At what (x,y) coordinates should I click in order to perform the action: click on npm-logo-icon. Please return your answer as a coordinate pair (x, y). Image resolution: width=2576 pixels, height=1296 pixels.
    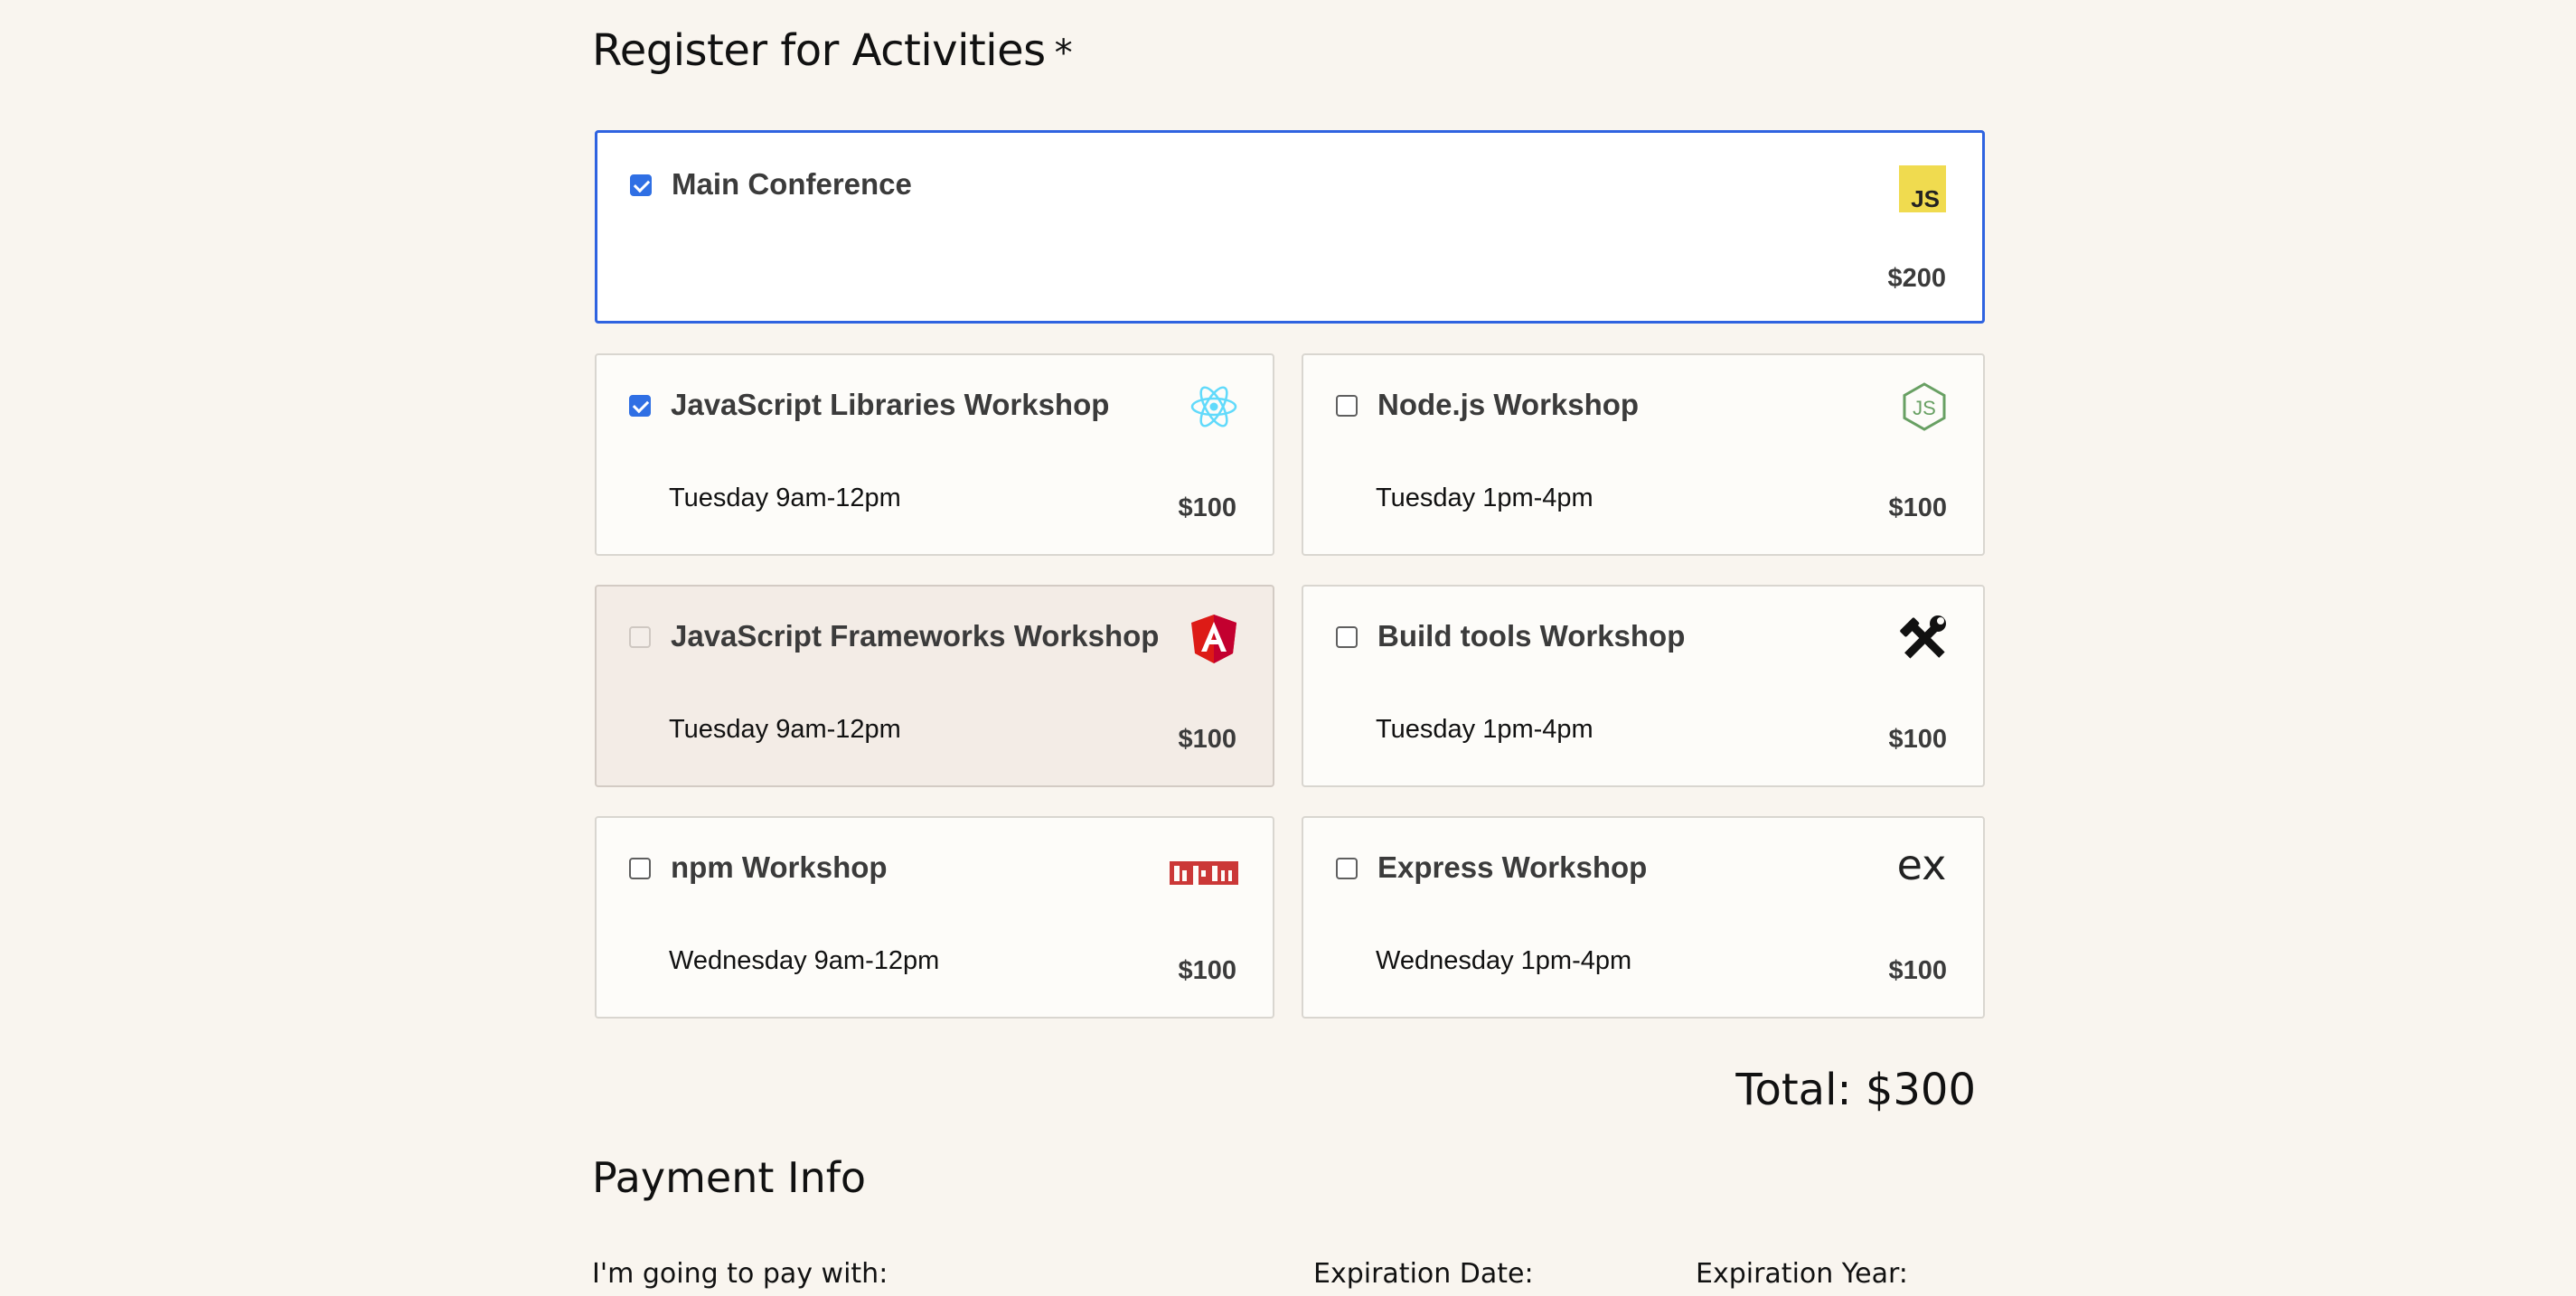
    Looking at the image, I should click on (1204, 873).